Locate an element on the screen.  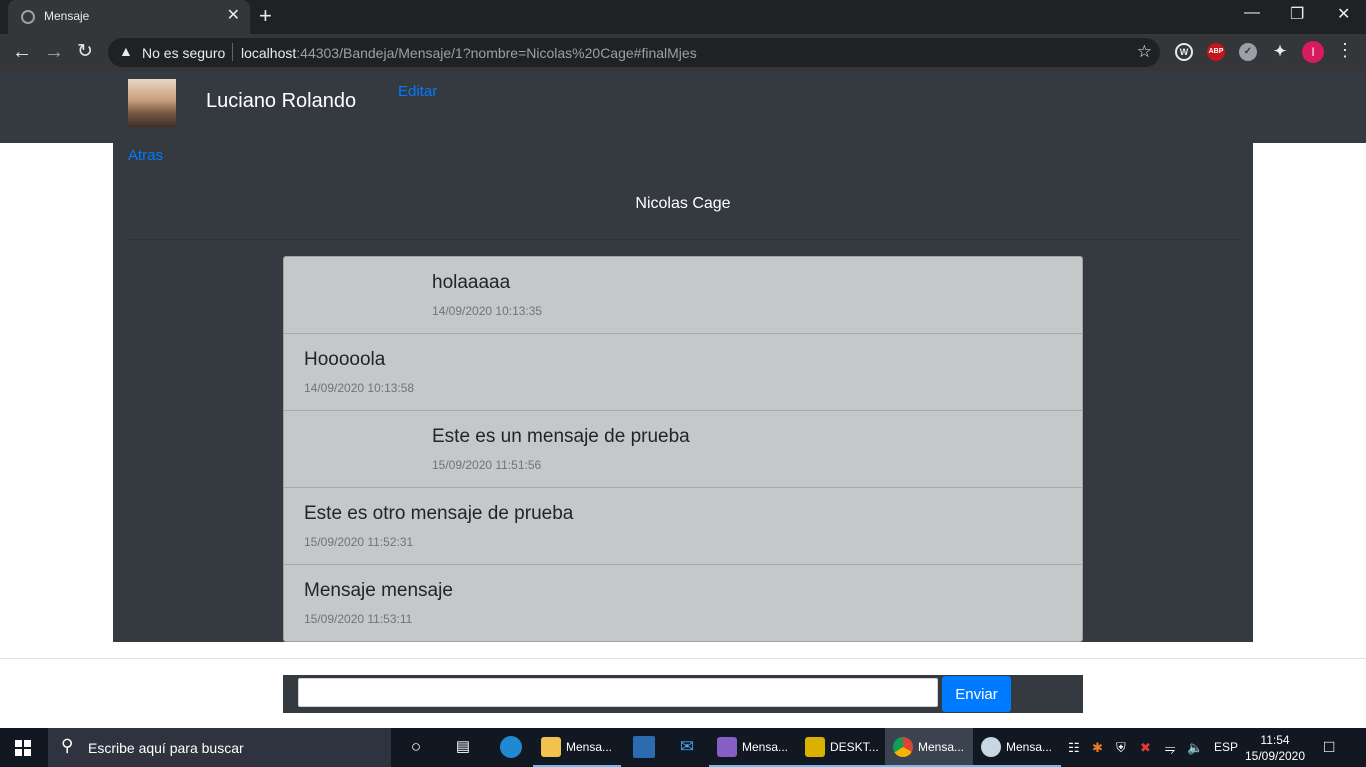
divider is located at coordinates (683, 239).